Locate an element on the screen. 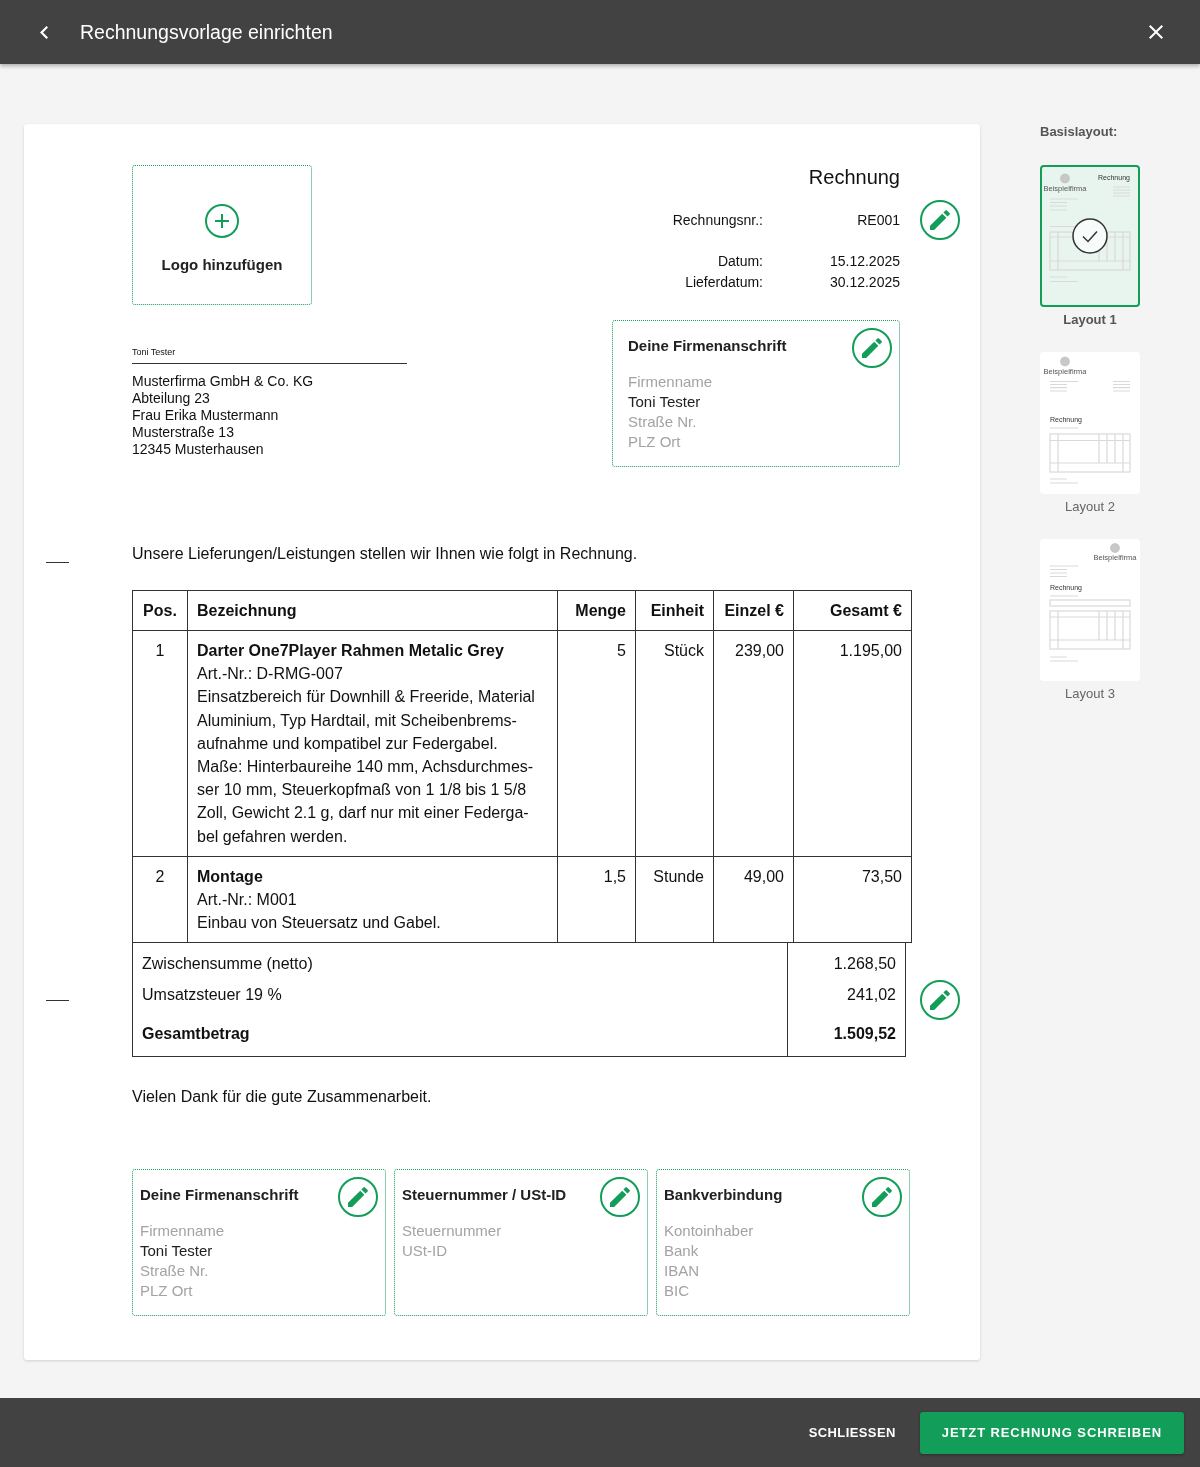 The image size is (1200, 1467). closing-text: Vielen Dank für die gute Zusammenarbeit. is located at coordinates (282, 1097).